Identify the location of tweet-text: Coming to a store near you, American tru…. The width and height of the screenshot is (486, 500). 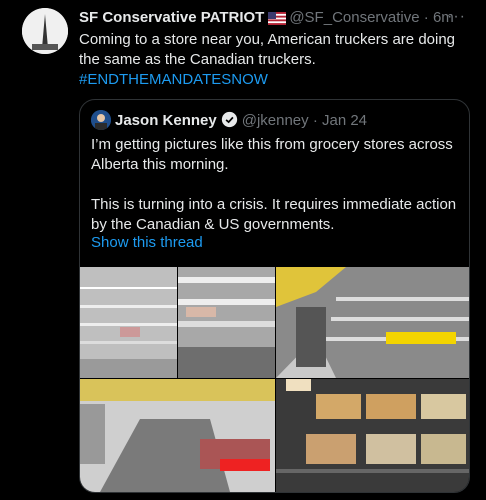
(276, 60).